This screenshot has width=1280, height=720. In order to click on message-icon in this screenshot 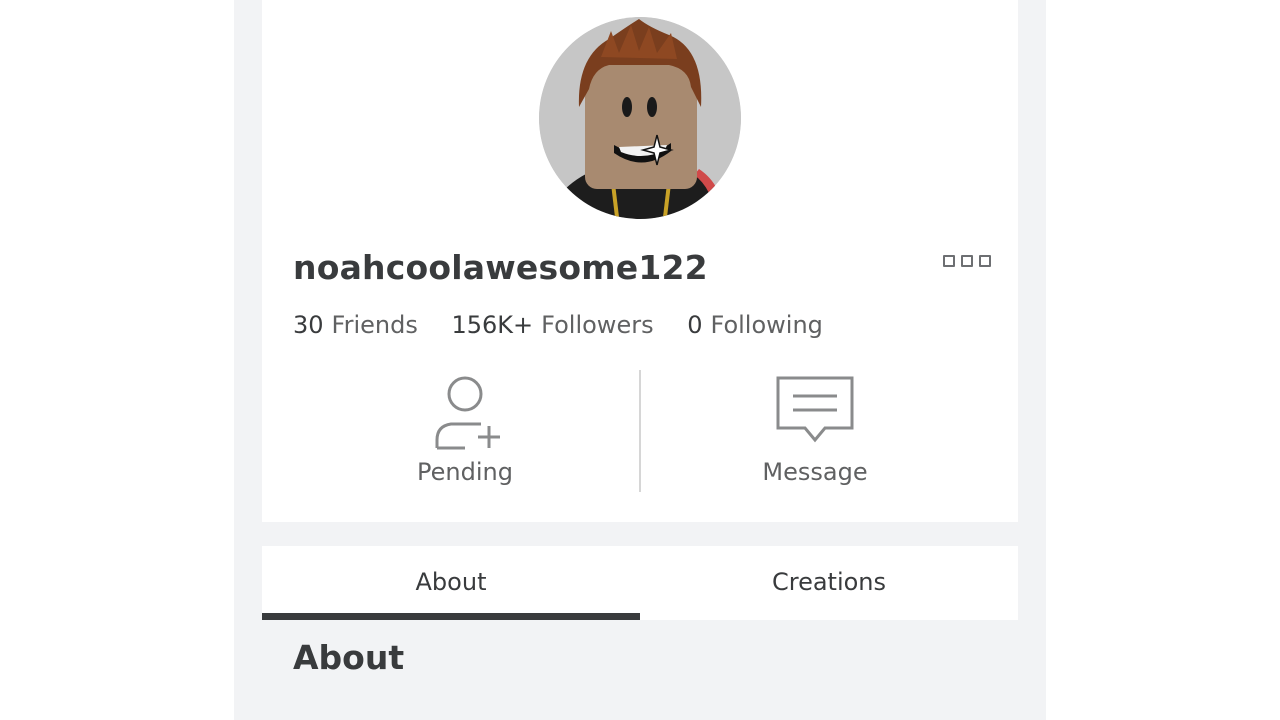, I will do `click(815, 409)`.